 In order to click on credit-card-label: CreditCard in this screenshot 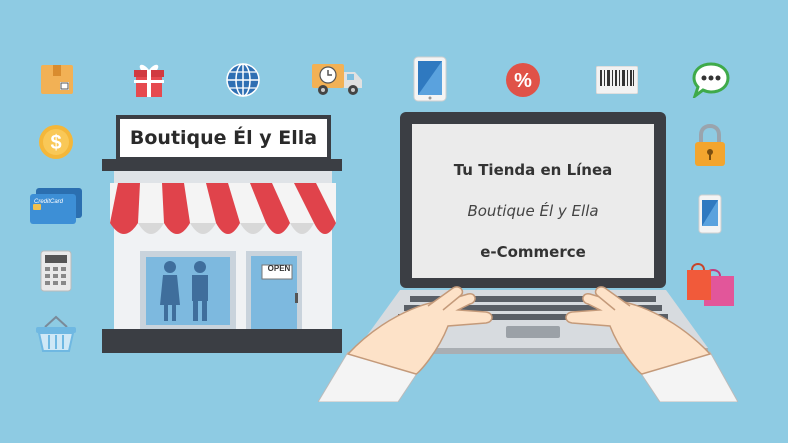, I will do `click(49, 202)`.